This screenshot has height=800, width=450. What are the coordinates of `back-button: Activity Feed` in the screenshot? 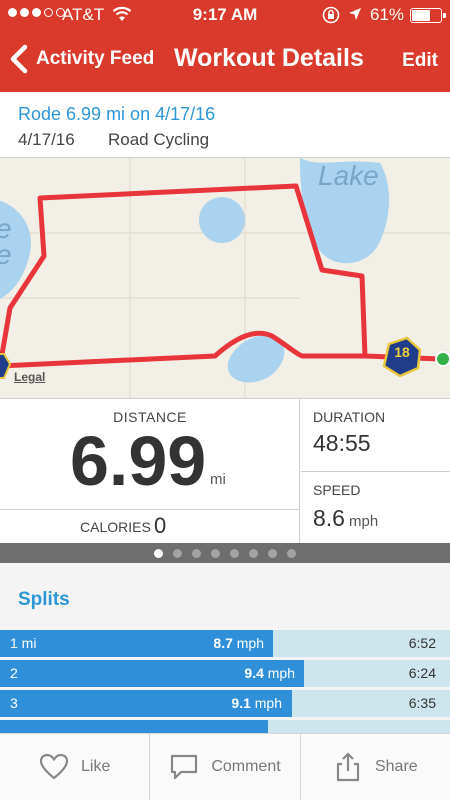 It's located at (81, 59).